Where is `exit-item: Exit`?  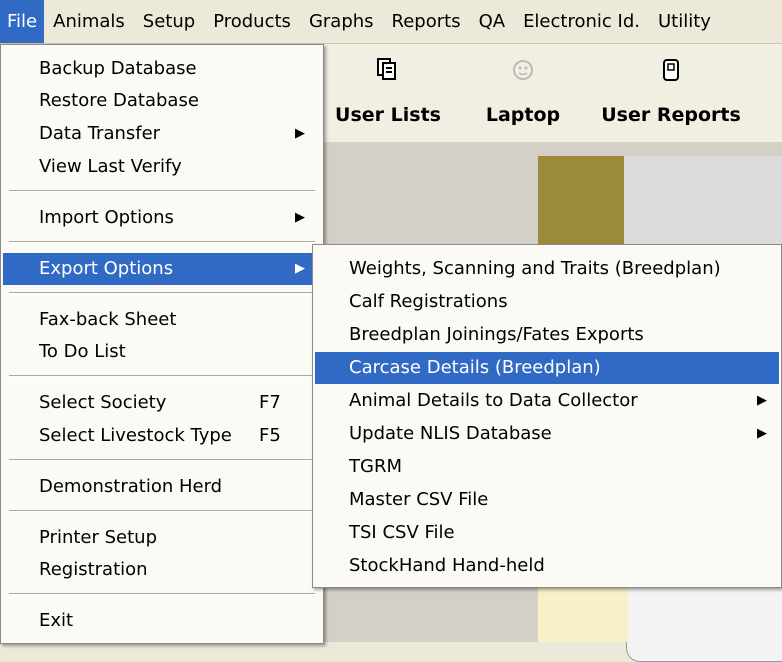
exit-item: Exit is located at coordinates (162, 621).